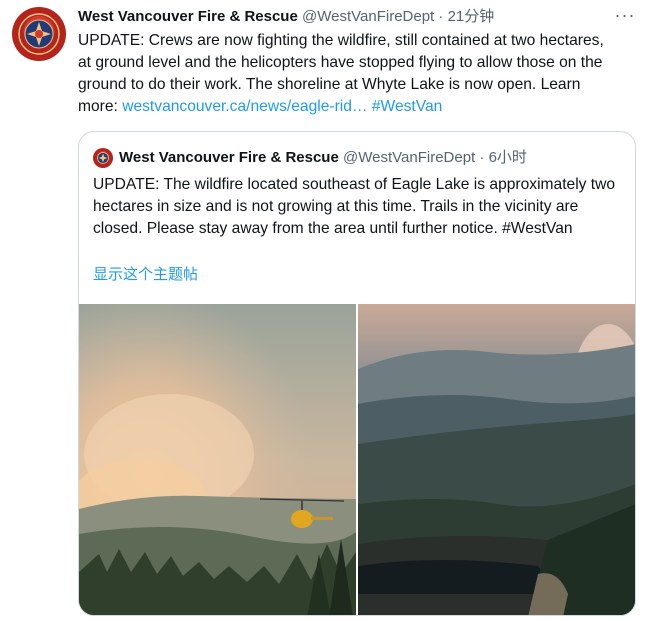  Describe the element at coordinates (188, 16) in the screenshot. I see `author-name: West Vancouver Fire & Rescue` at that location.